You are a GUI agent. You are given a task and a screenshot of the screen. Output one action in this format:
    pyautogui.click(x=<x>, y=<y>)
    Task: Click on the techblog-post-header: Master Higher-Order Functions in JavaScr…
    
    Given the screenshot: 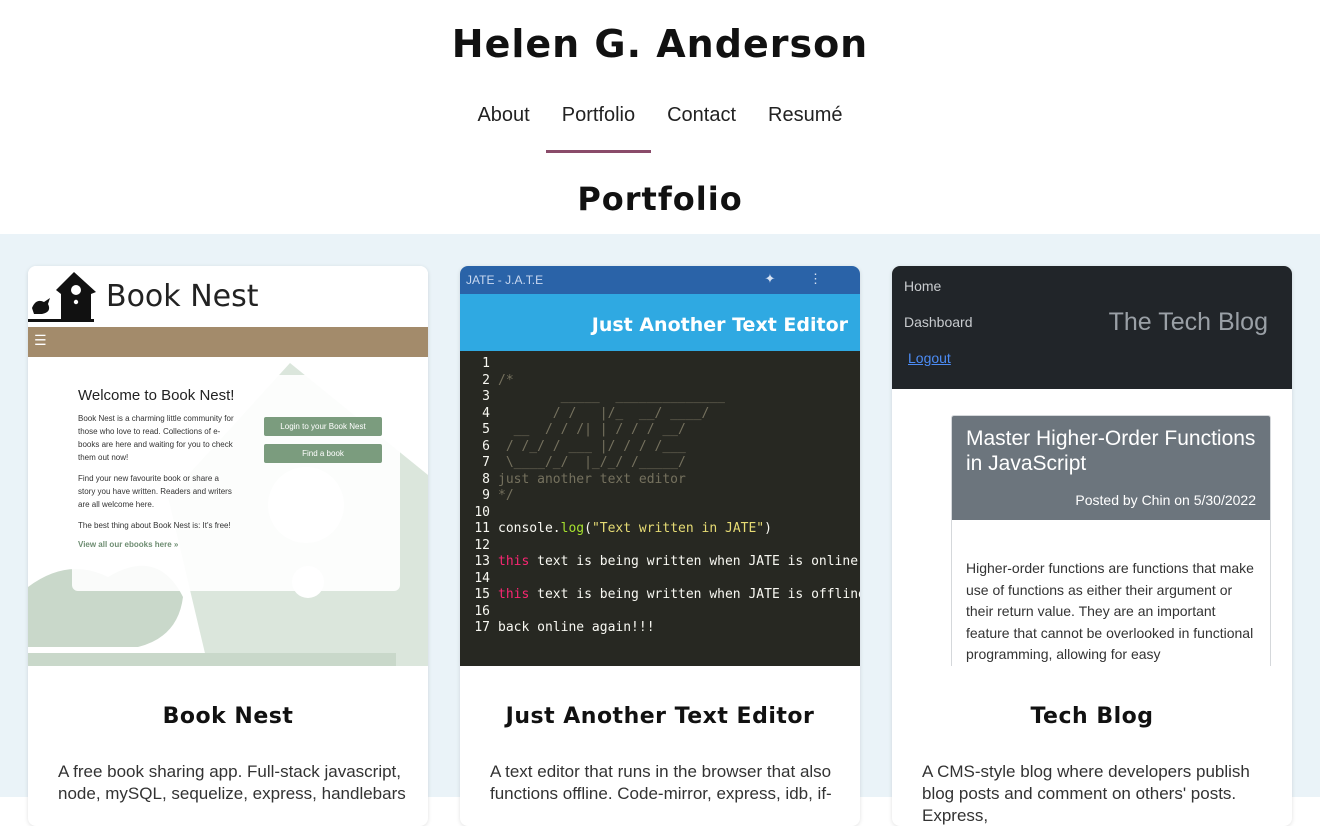 What is the action you would take?
    pyautogui.click(x=1111, y=468)
    